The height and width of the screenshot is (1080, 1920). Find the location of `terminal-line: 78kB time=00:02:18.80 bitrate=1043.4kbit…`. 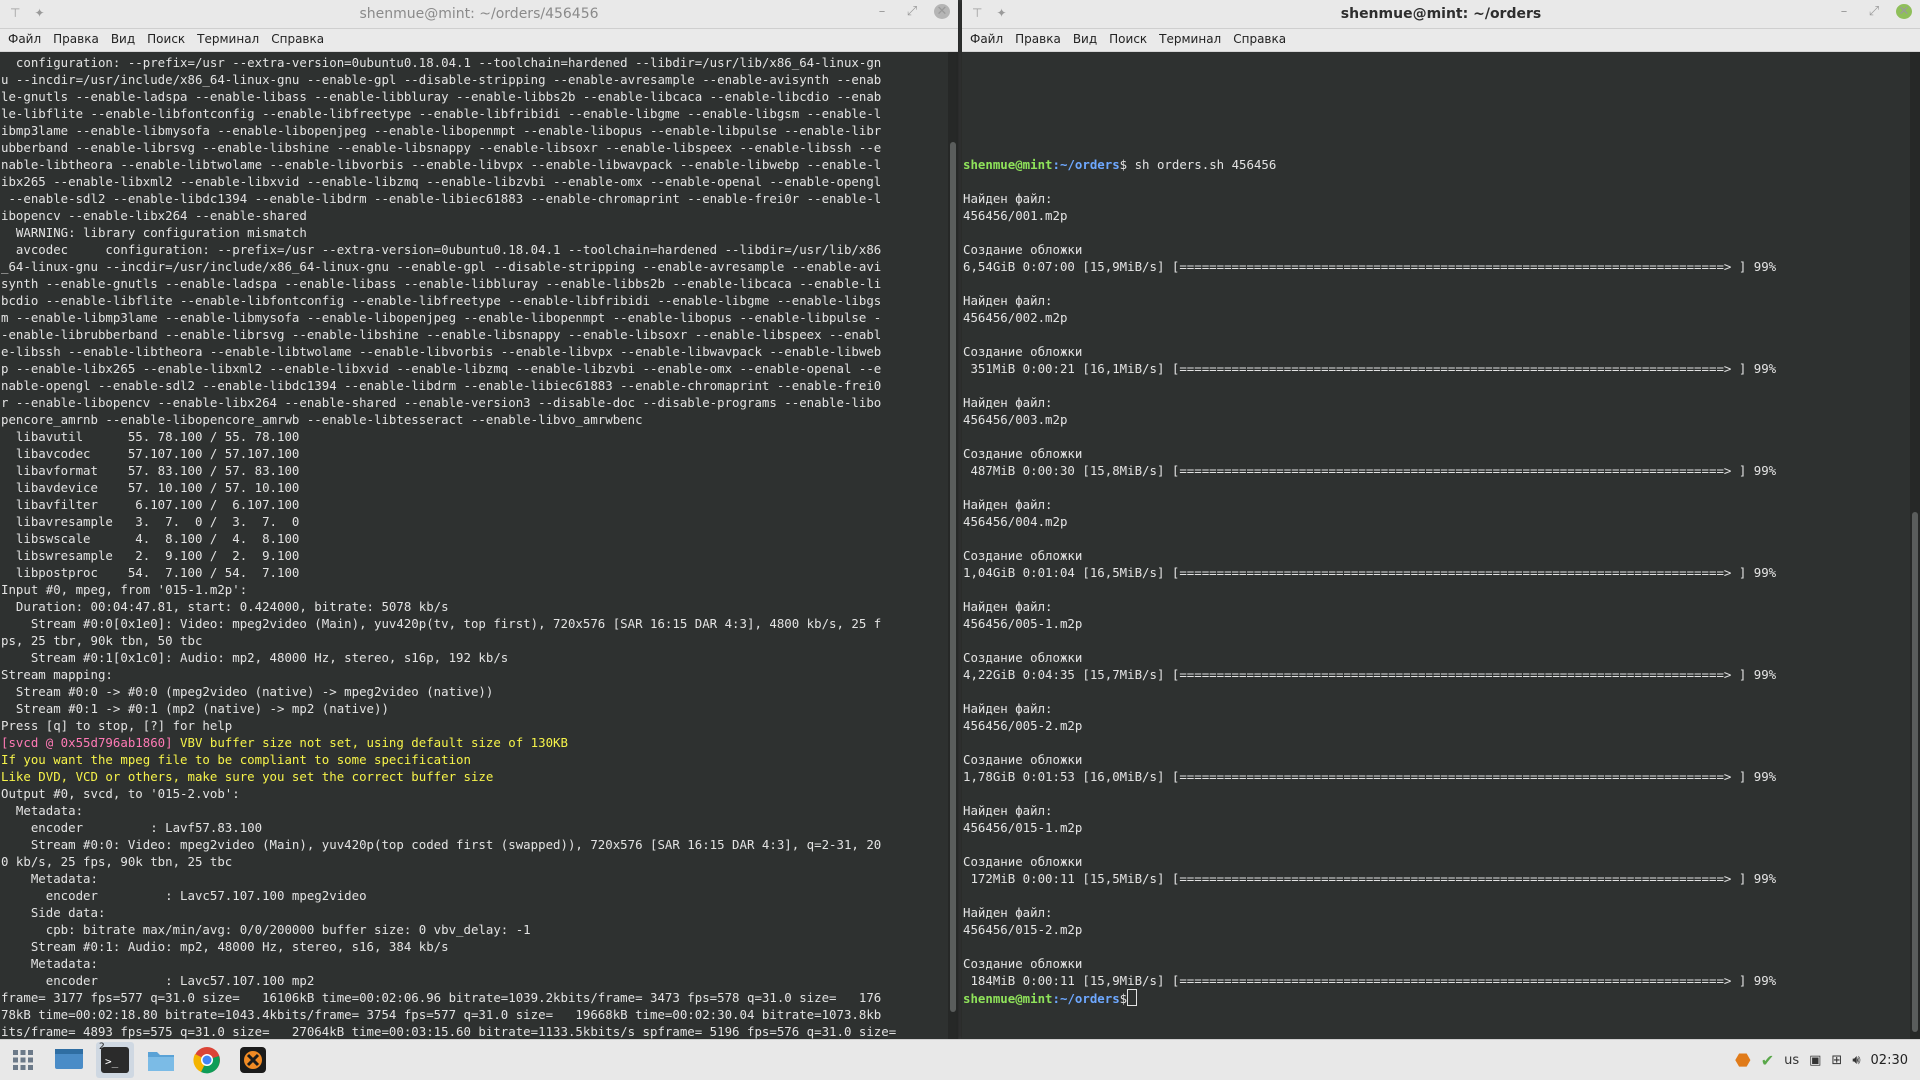

terminal-line: 78kB time=00:02:18.80 bitrate=1043.4kbit… is located at coordinates (474, 1014).